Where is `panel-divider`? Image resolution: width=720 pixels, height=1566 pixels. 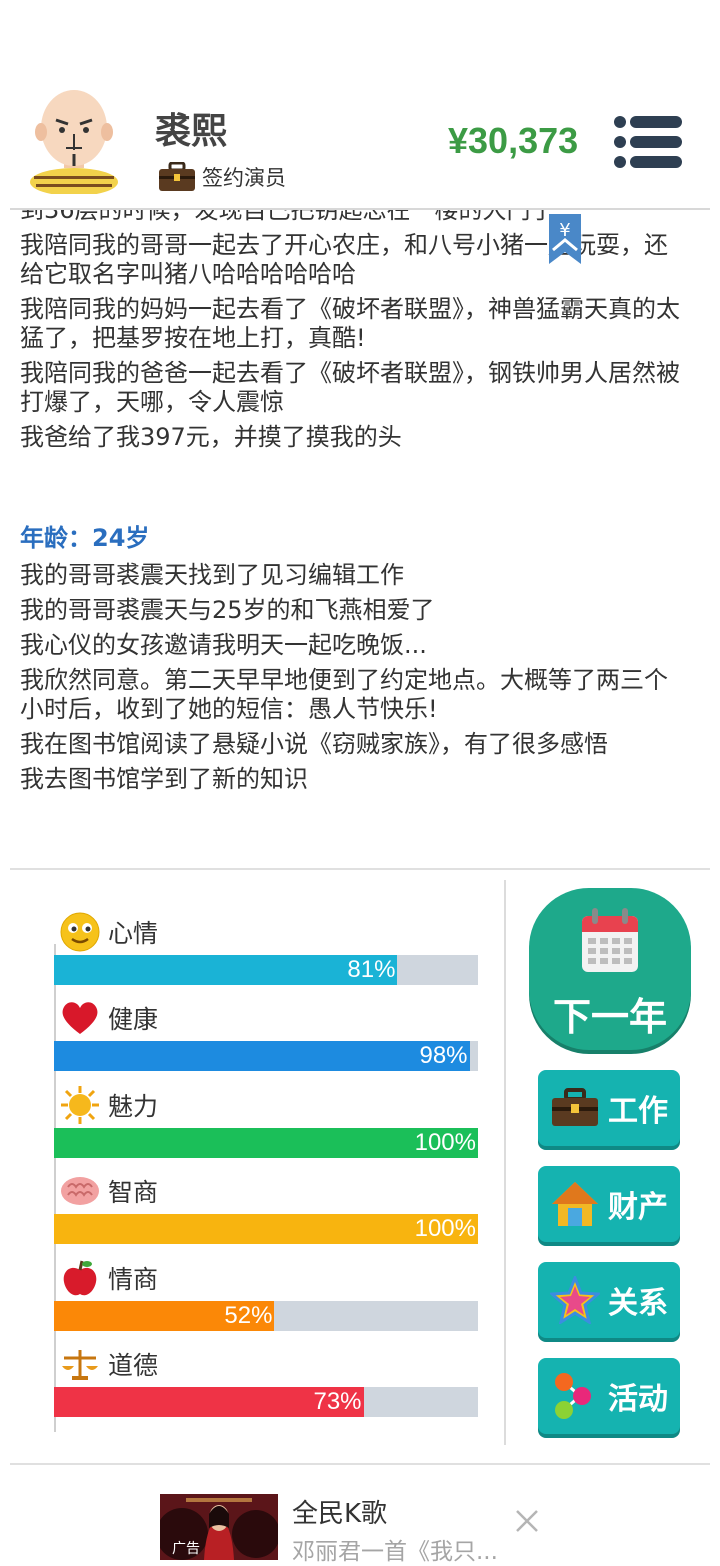 panel-divider is located at coordinates (505, 1162).